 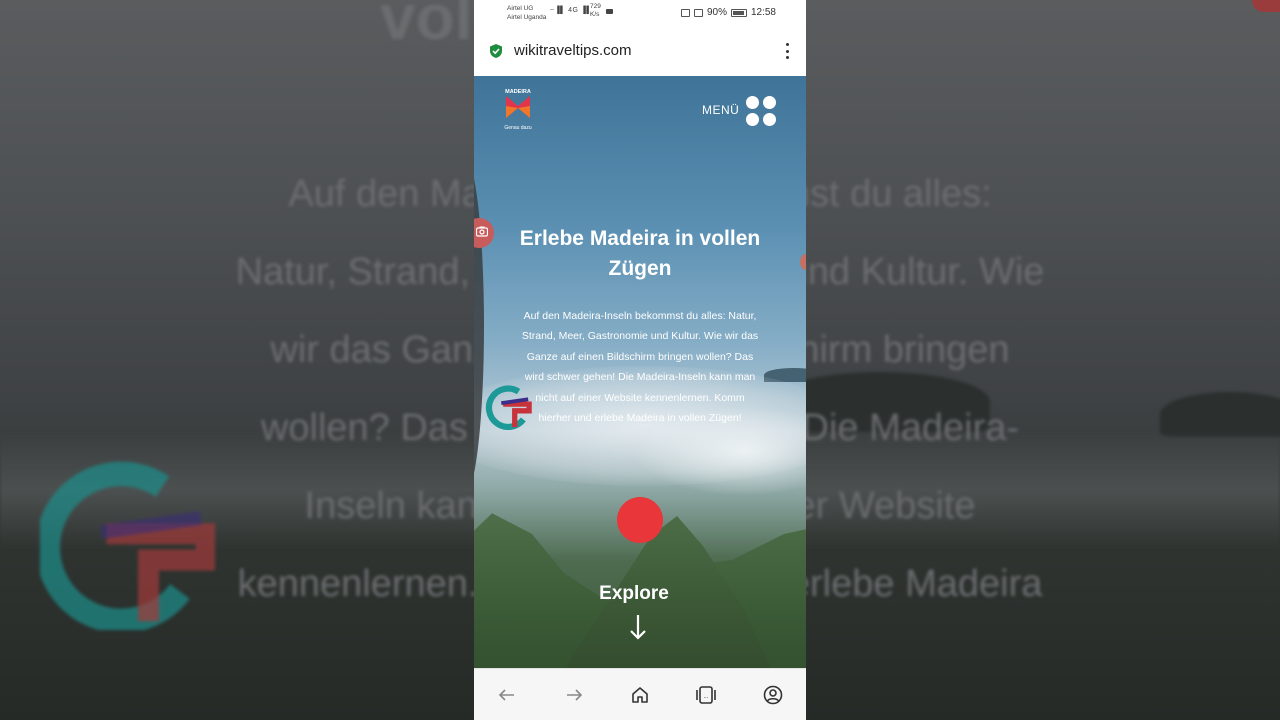 What do you see at coordinates (518, 109) in the screenshot?
I see `madeira-logo: MADEIRA Genau dazu` at bounding box center [518, 109].